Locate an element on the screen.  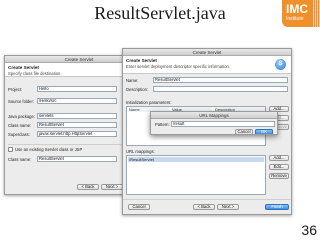
java-package-label: Java package: is located at coordinates (22, 116).